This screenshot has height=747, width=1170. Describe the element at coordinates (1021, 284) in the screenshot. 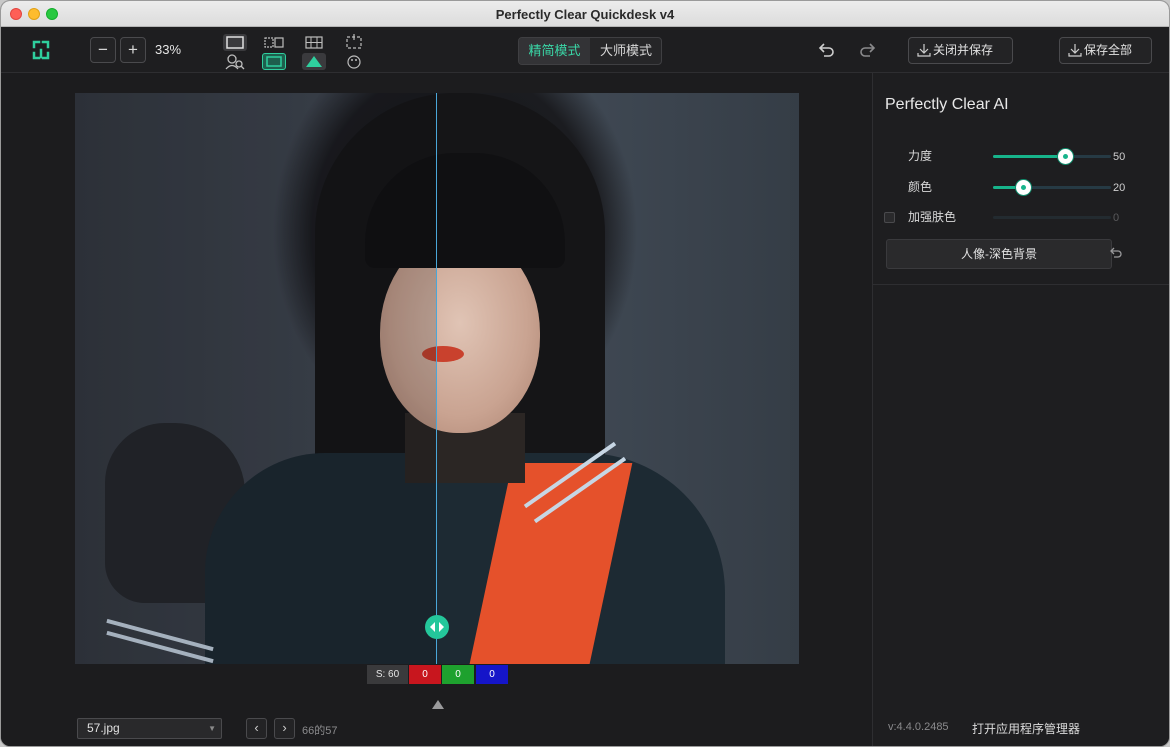

I see `panel-divider` at that location.